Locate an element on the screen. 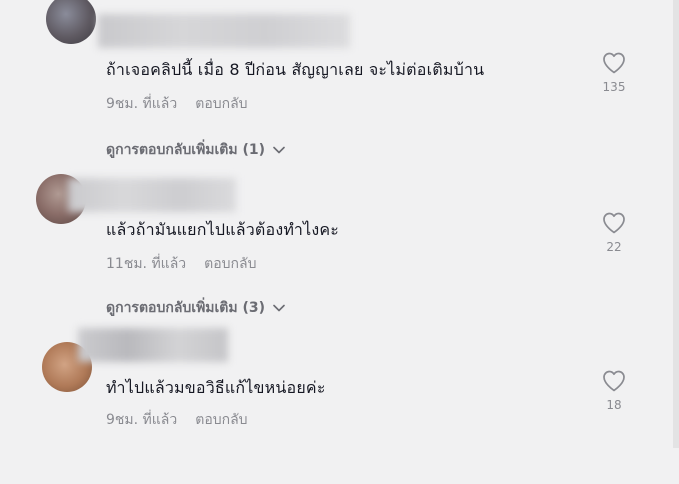  like-count: 22 is located at coordinates (614, 247).